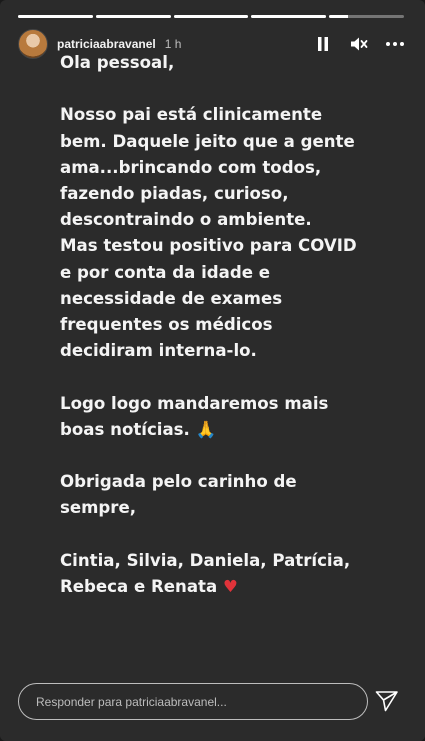 This screenshot has height=741, width=425. What do you see at coordinates (387, 701) in the screenshot?
I see `send-icon` at bounding box center [387, 701].